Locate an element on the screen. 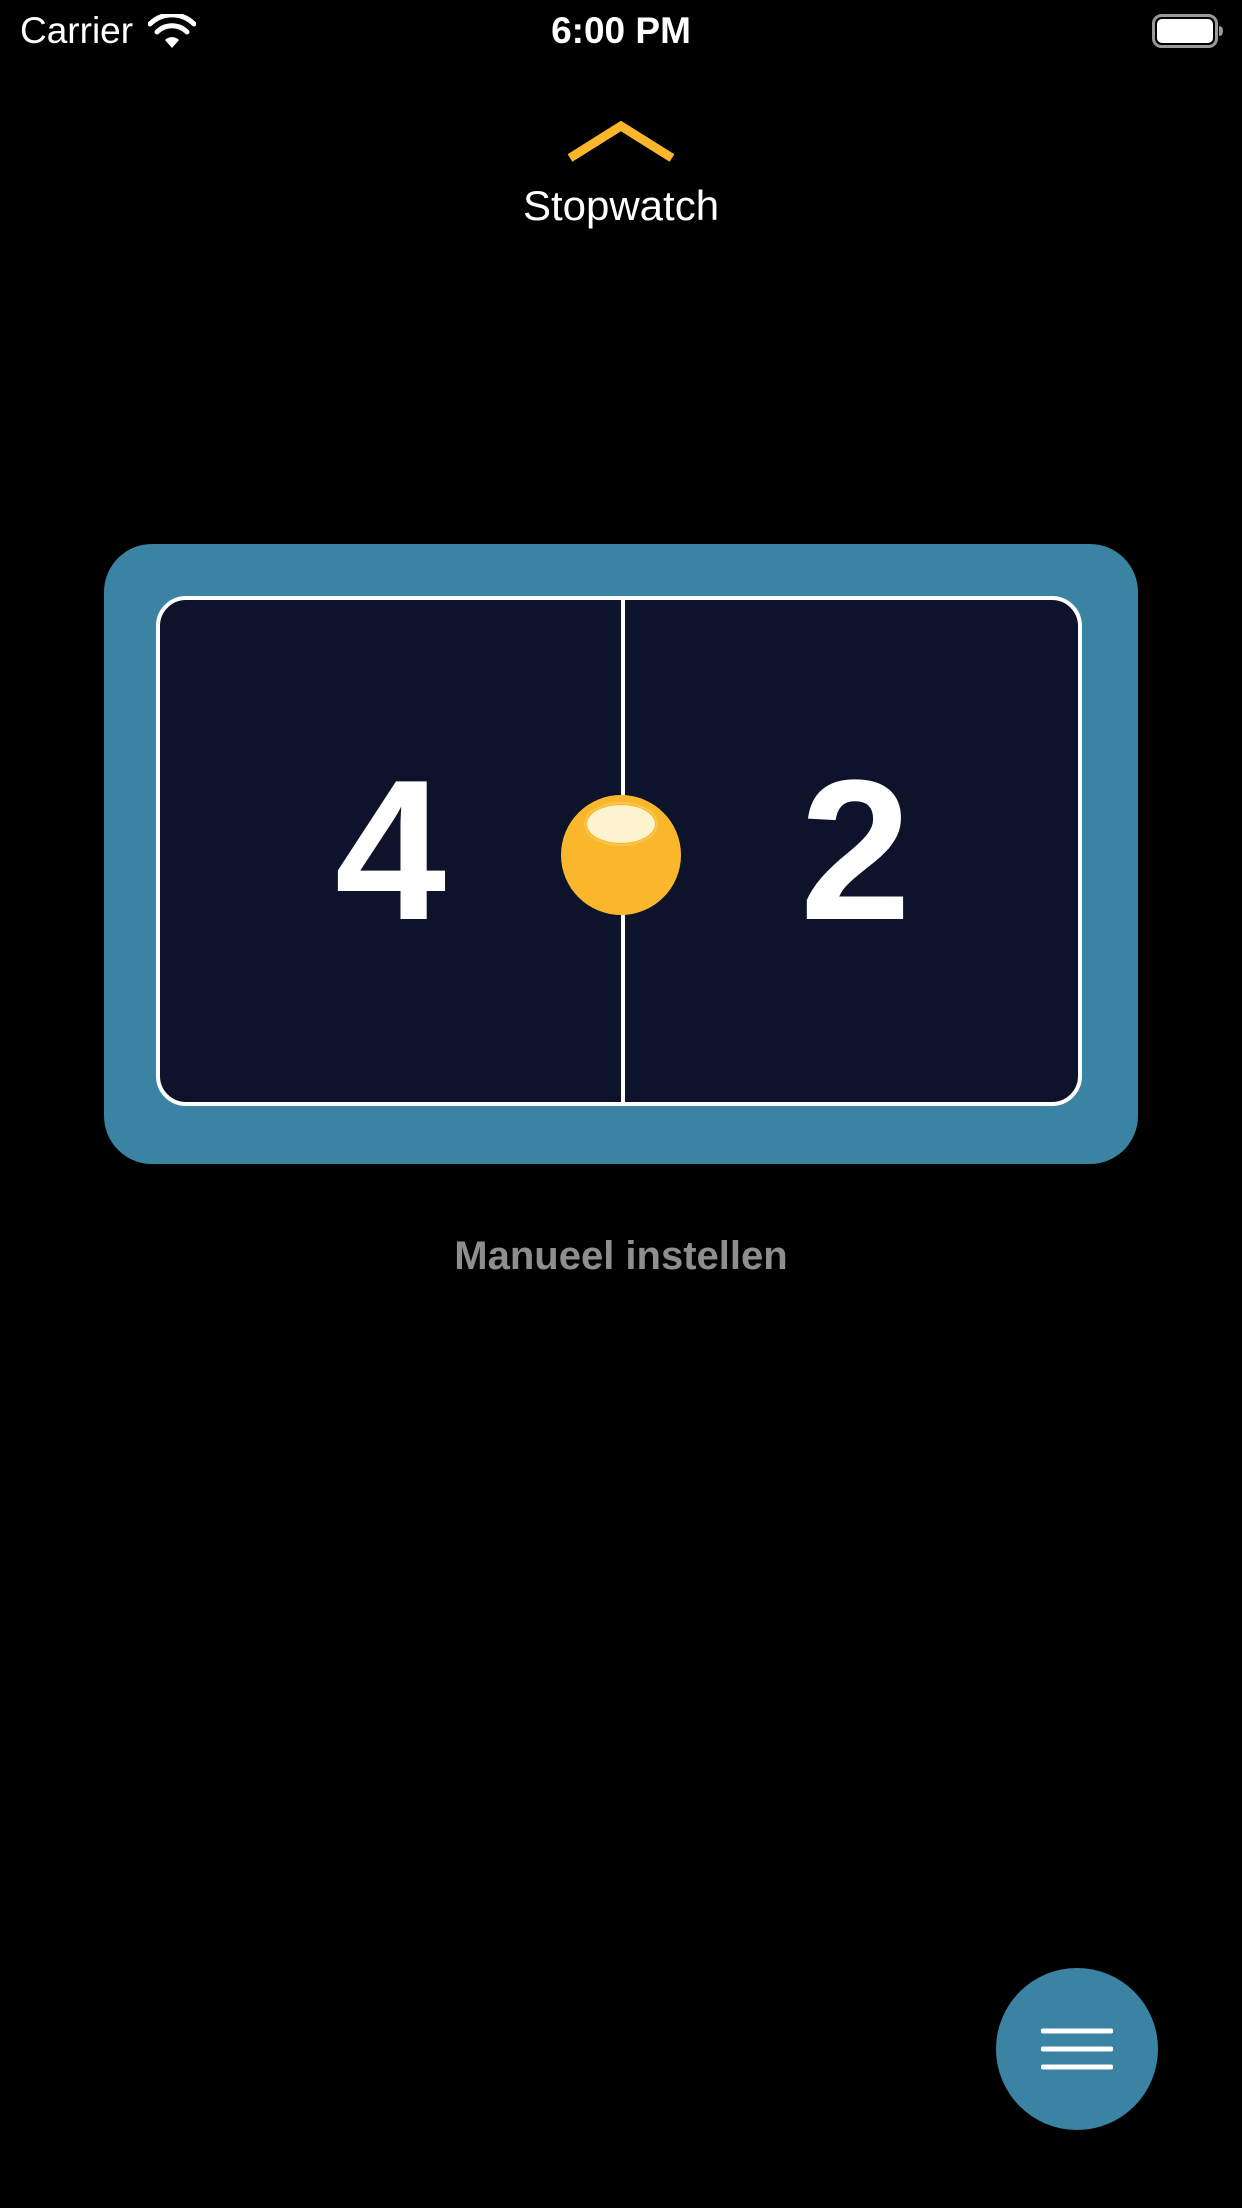 The image size is (1242, 2208). battery-icon is located at coordinates (1187, 31).